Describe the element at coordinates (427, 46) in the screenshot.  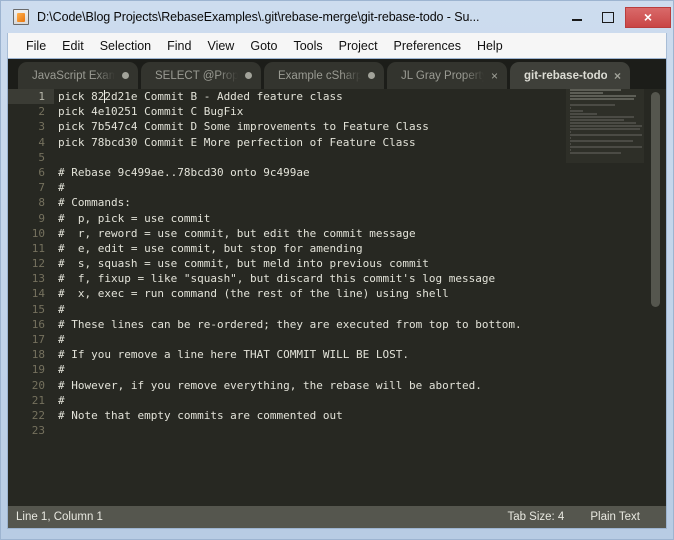
I see `menu-item-preferences: Preferences` at that location.